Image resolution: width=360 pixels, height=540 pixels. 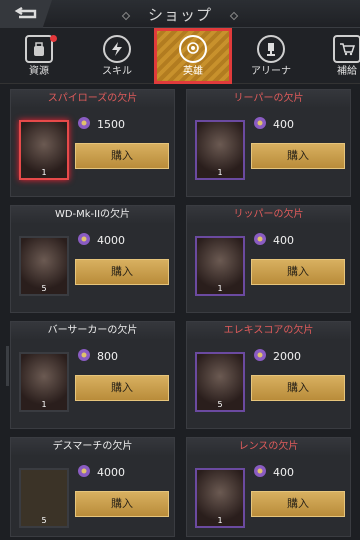 What do you see at coordinates (92, 331) in the screenshot?
I see `item-title: バーサーカーの欠片` at bounding box center [92, 331].